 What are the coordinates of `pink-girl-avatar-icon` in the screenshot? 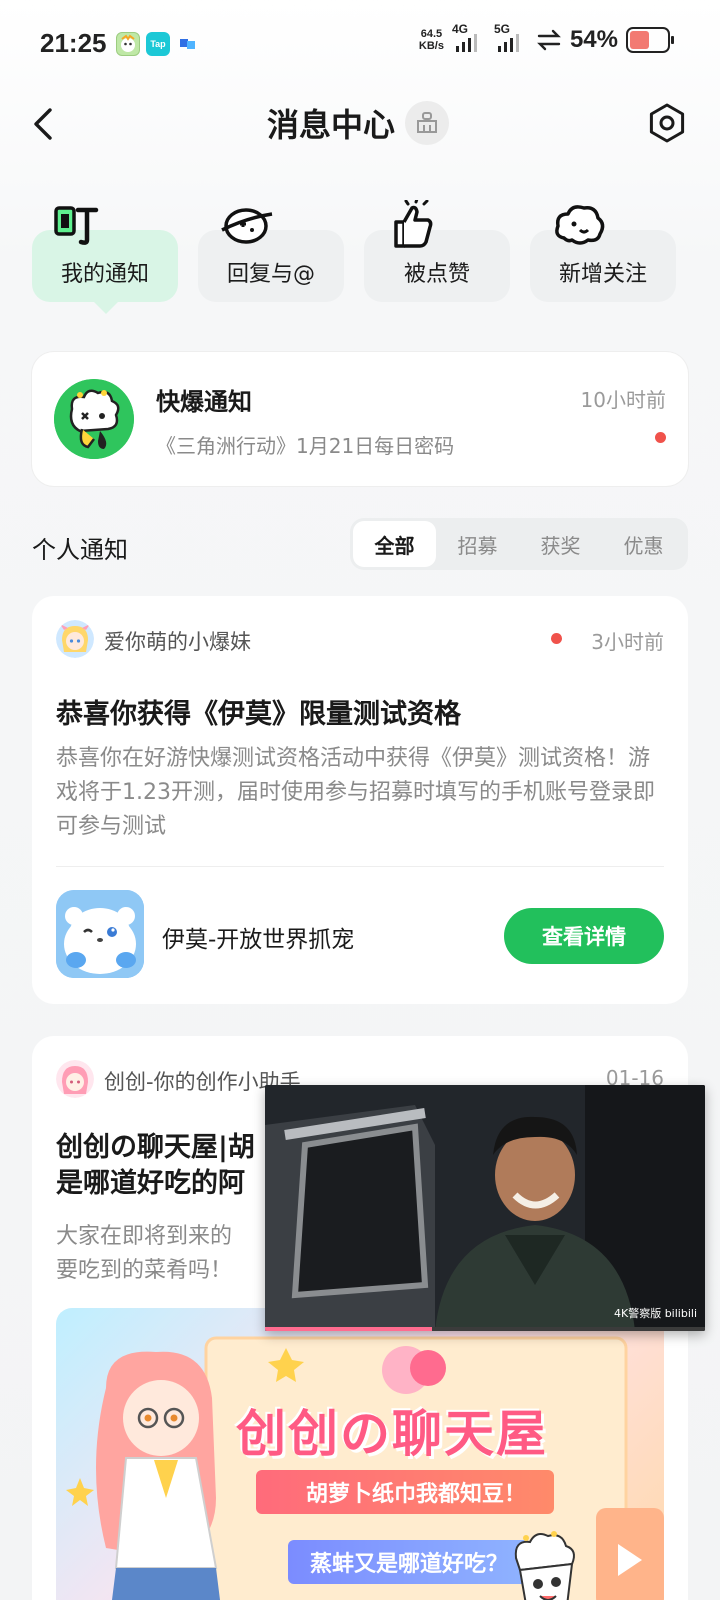 It's located at (75, 1079).